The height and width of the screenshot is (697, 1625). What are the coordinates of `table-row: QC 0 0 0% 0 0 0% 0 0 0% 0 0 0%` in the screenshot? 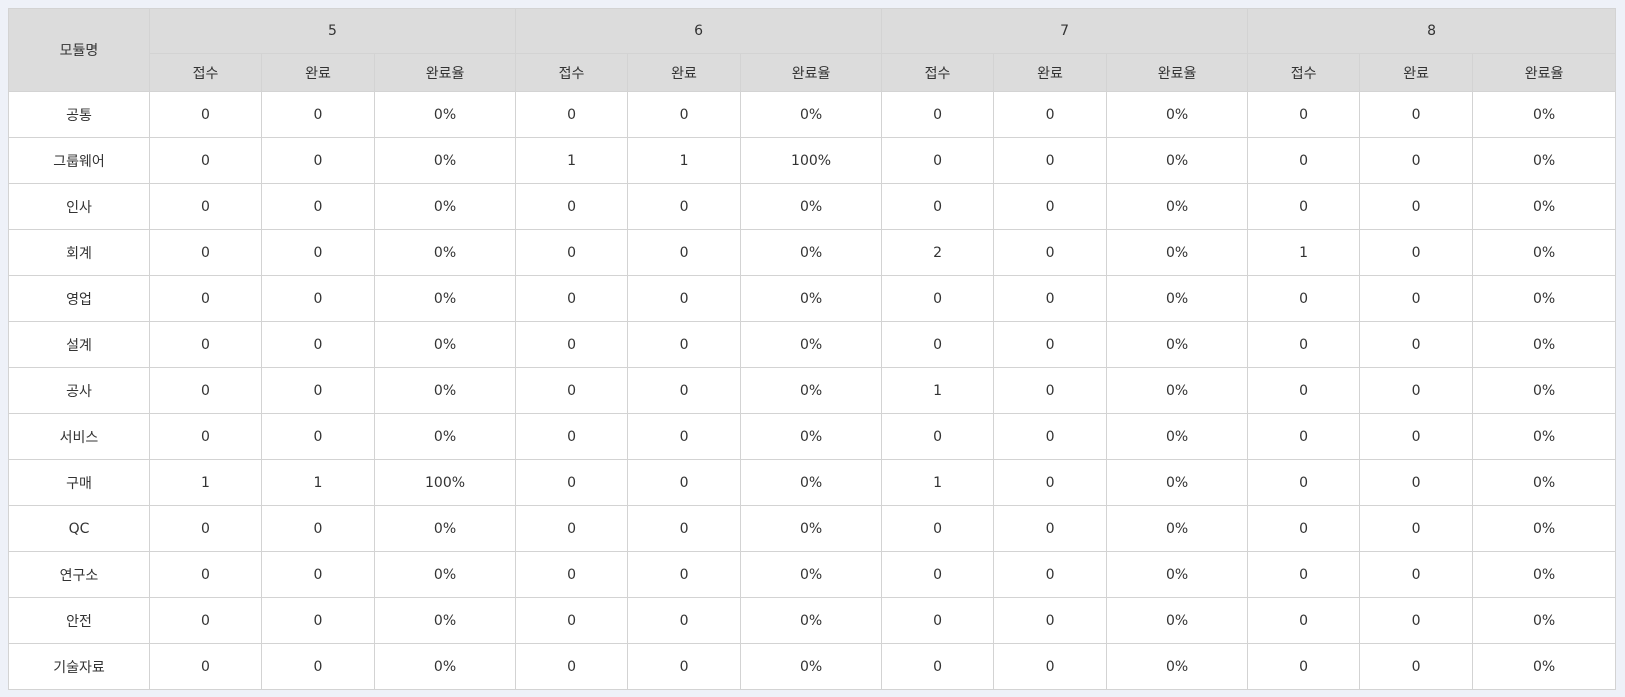 It's located at (812, 528).